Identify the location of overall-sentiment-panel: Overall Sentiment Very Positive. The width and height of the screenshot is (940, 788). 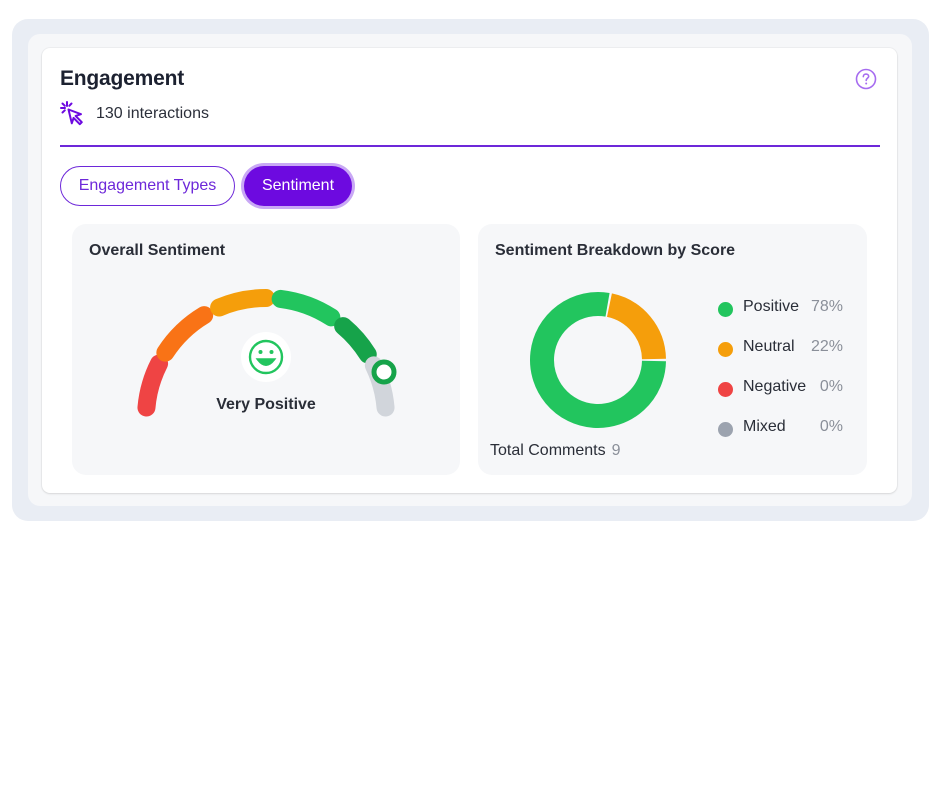
(266, 349).